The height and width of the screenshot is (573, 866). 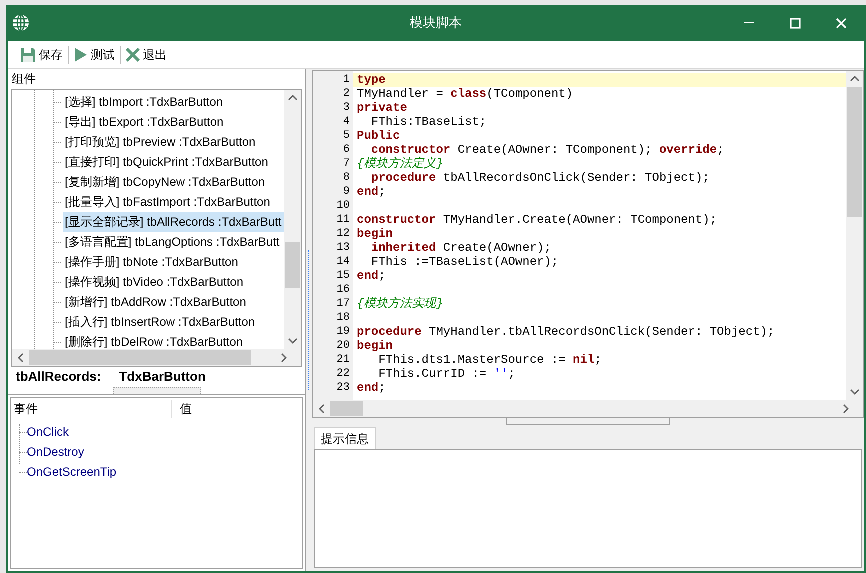 I want to click on code-line: FThis.dts1.MasterSource := nil;, so click(x=490, y=360).